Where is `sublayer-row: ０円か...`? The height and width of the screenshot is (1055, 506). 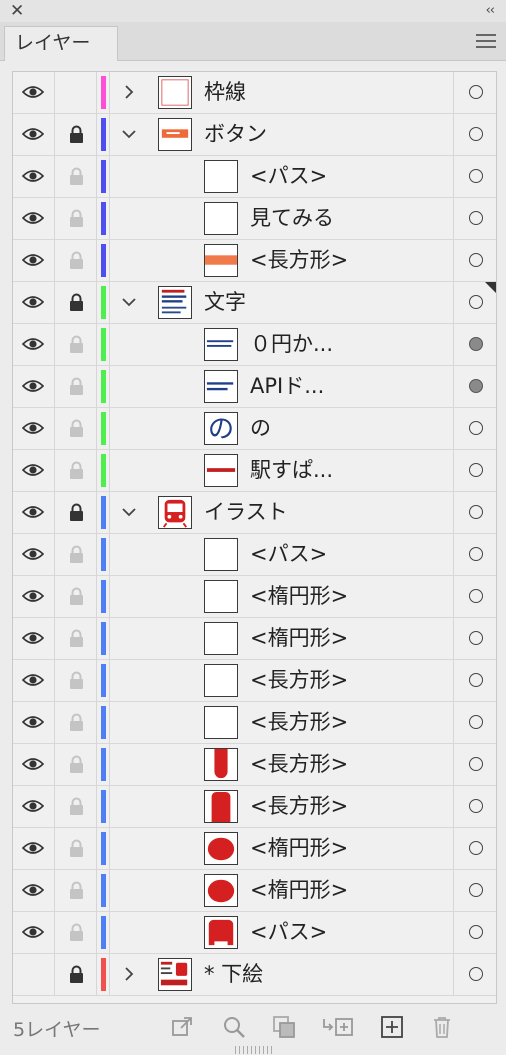
sublayer-row: ０円か... is located at coordinates (254, 345).